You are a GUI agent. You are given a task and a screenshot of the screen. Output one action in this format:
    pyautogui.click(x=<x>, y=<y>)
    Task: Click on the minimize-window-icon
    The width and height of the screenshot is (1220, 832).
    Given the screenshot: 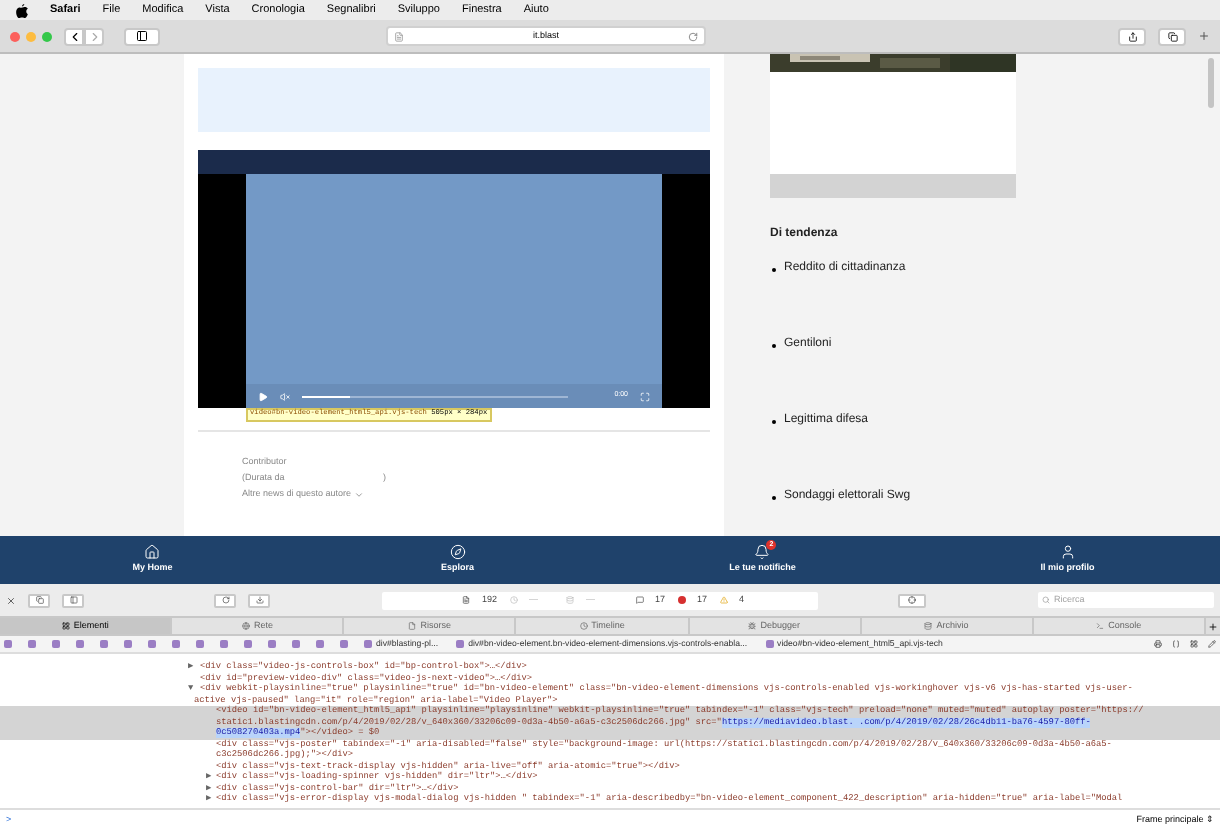 What is the action you would take?
    pyautogui.click(x=31, y=36)
    